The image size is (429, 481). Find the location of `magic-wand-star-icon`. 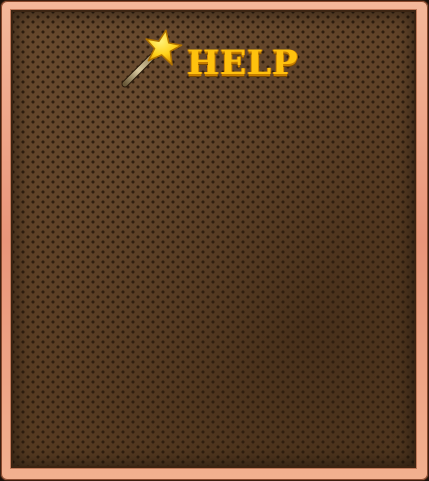

magic-wand-star-icon is located at coordinates (152, 58).